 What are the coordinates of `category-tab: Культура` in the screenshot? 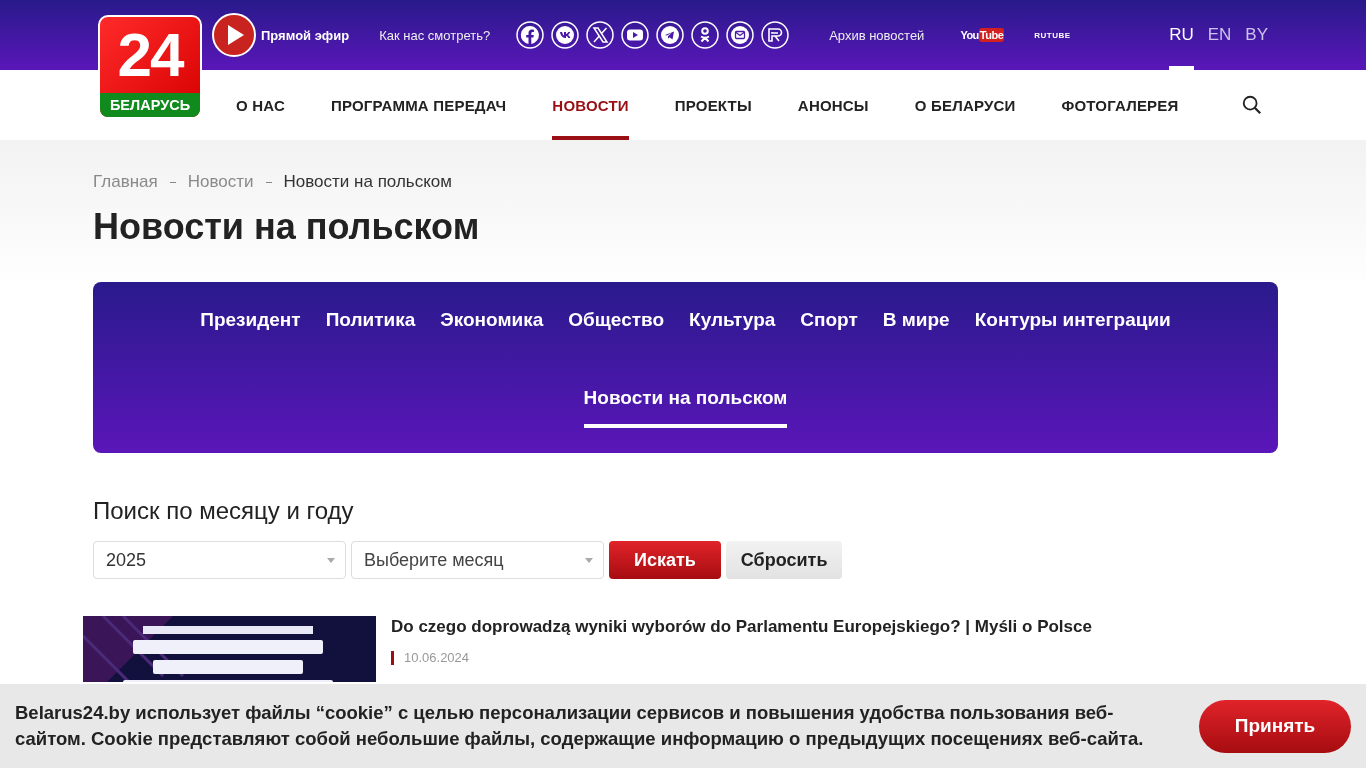 It's located at (732, 328).